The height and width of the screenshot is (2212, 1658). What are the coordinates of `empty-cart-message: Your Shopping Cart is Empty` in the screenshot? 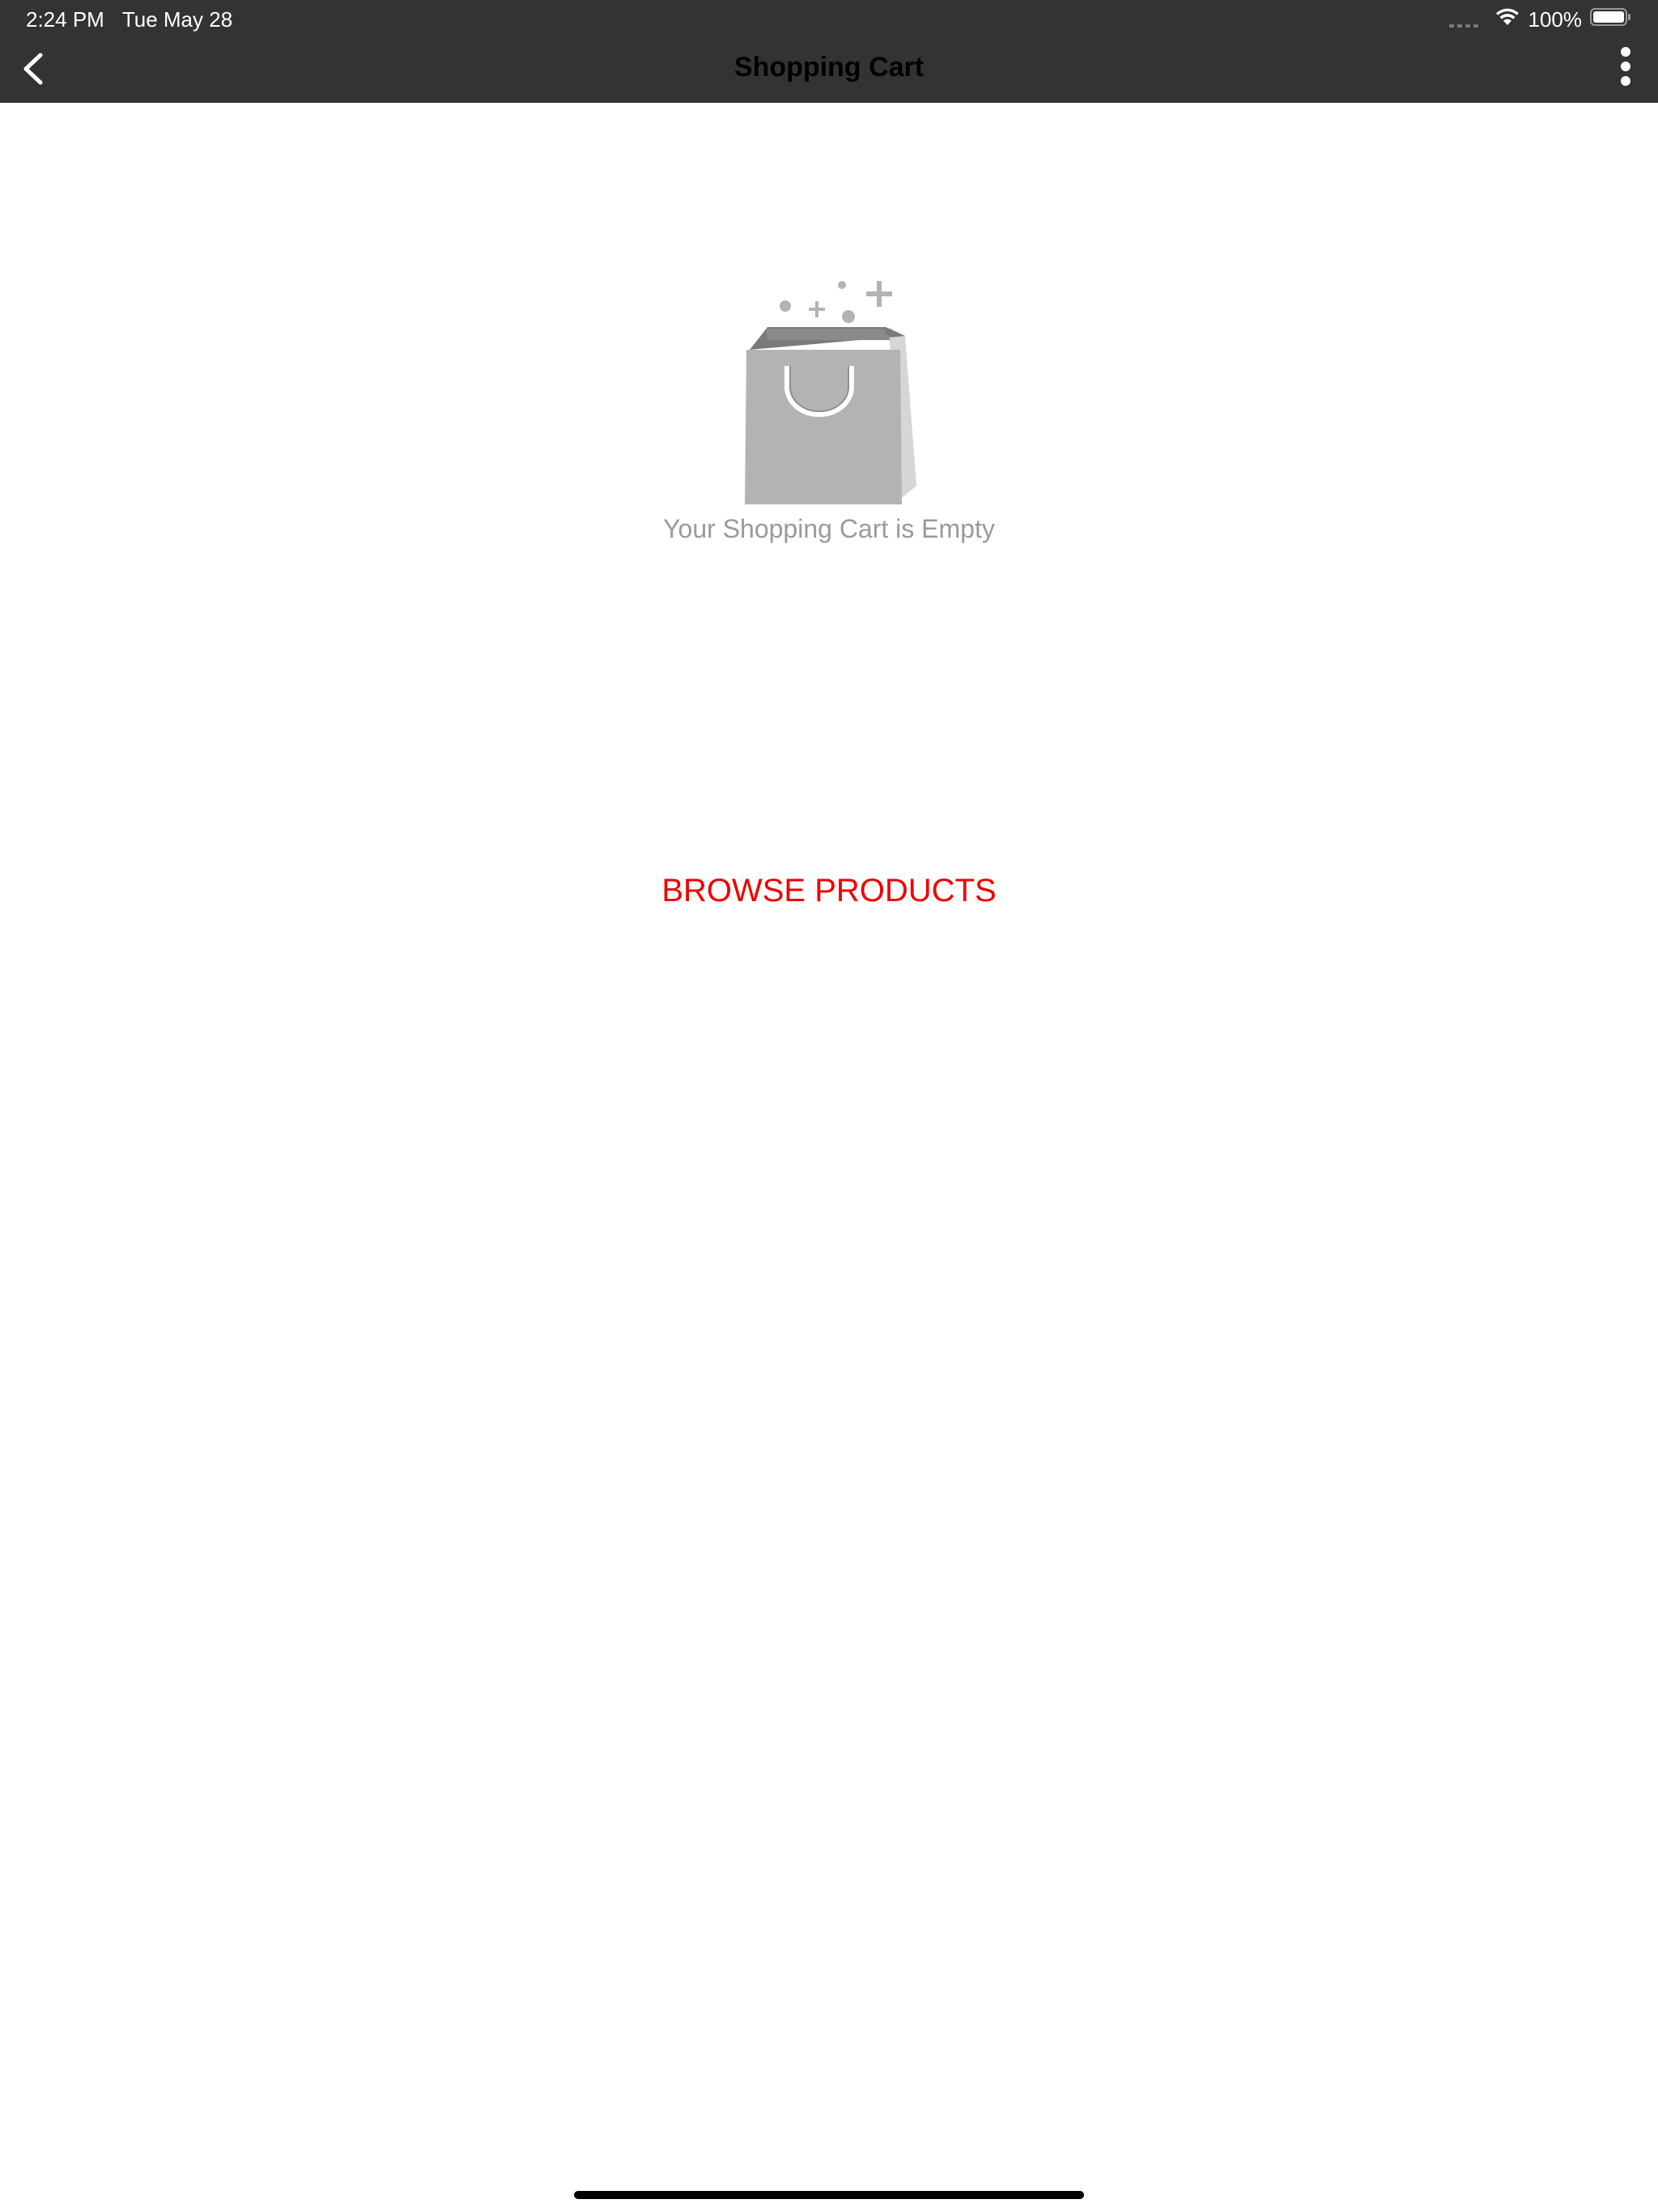 It's located at (829, 528).